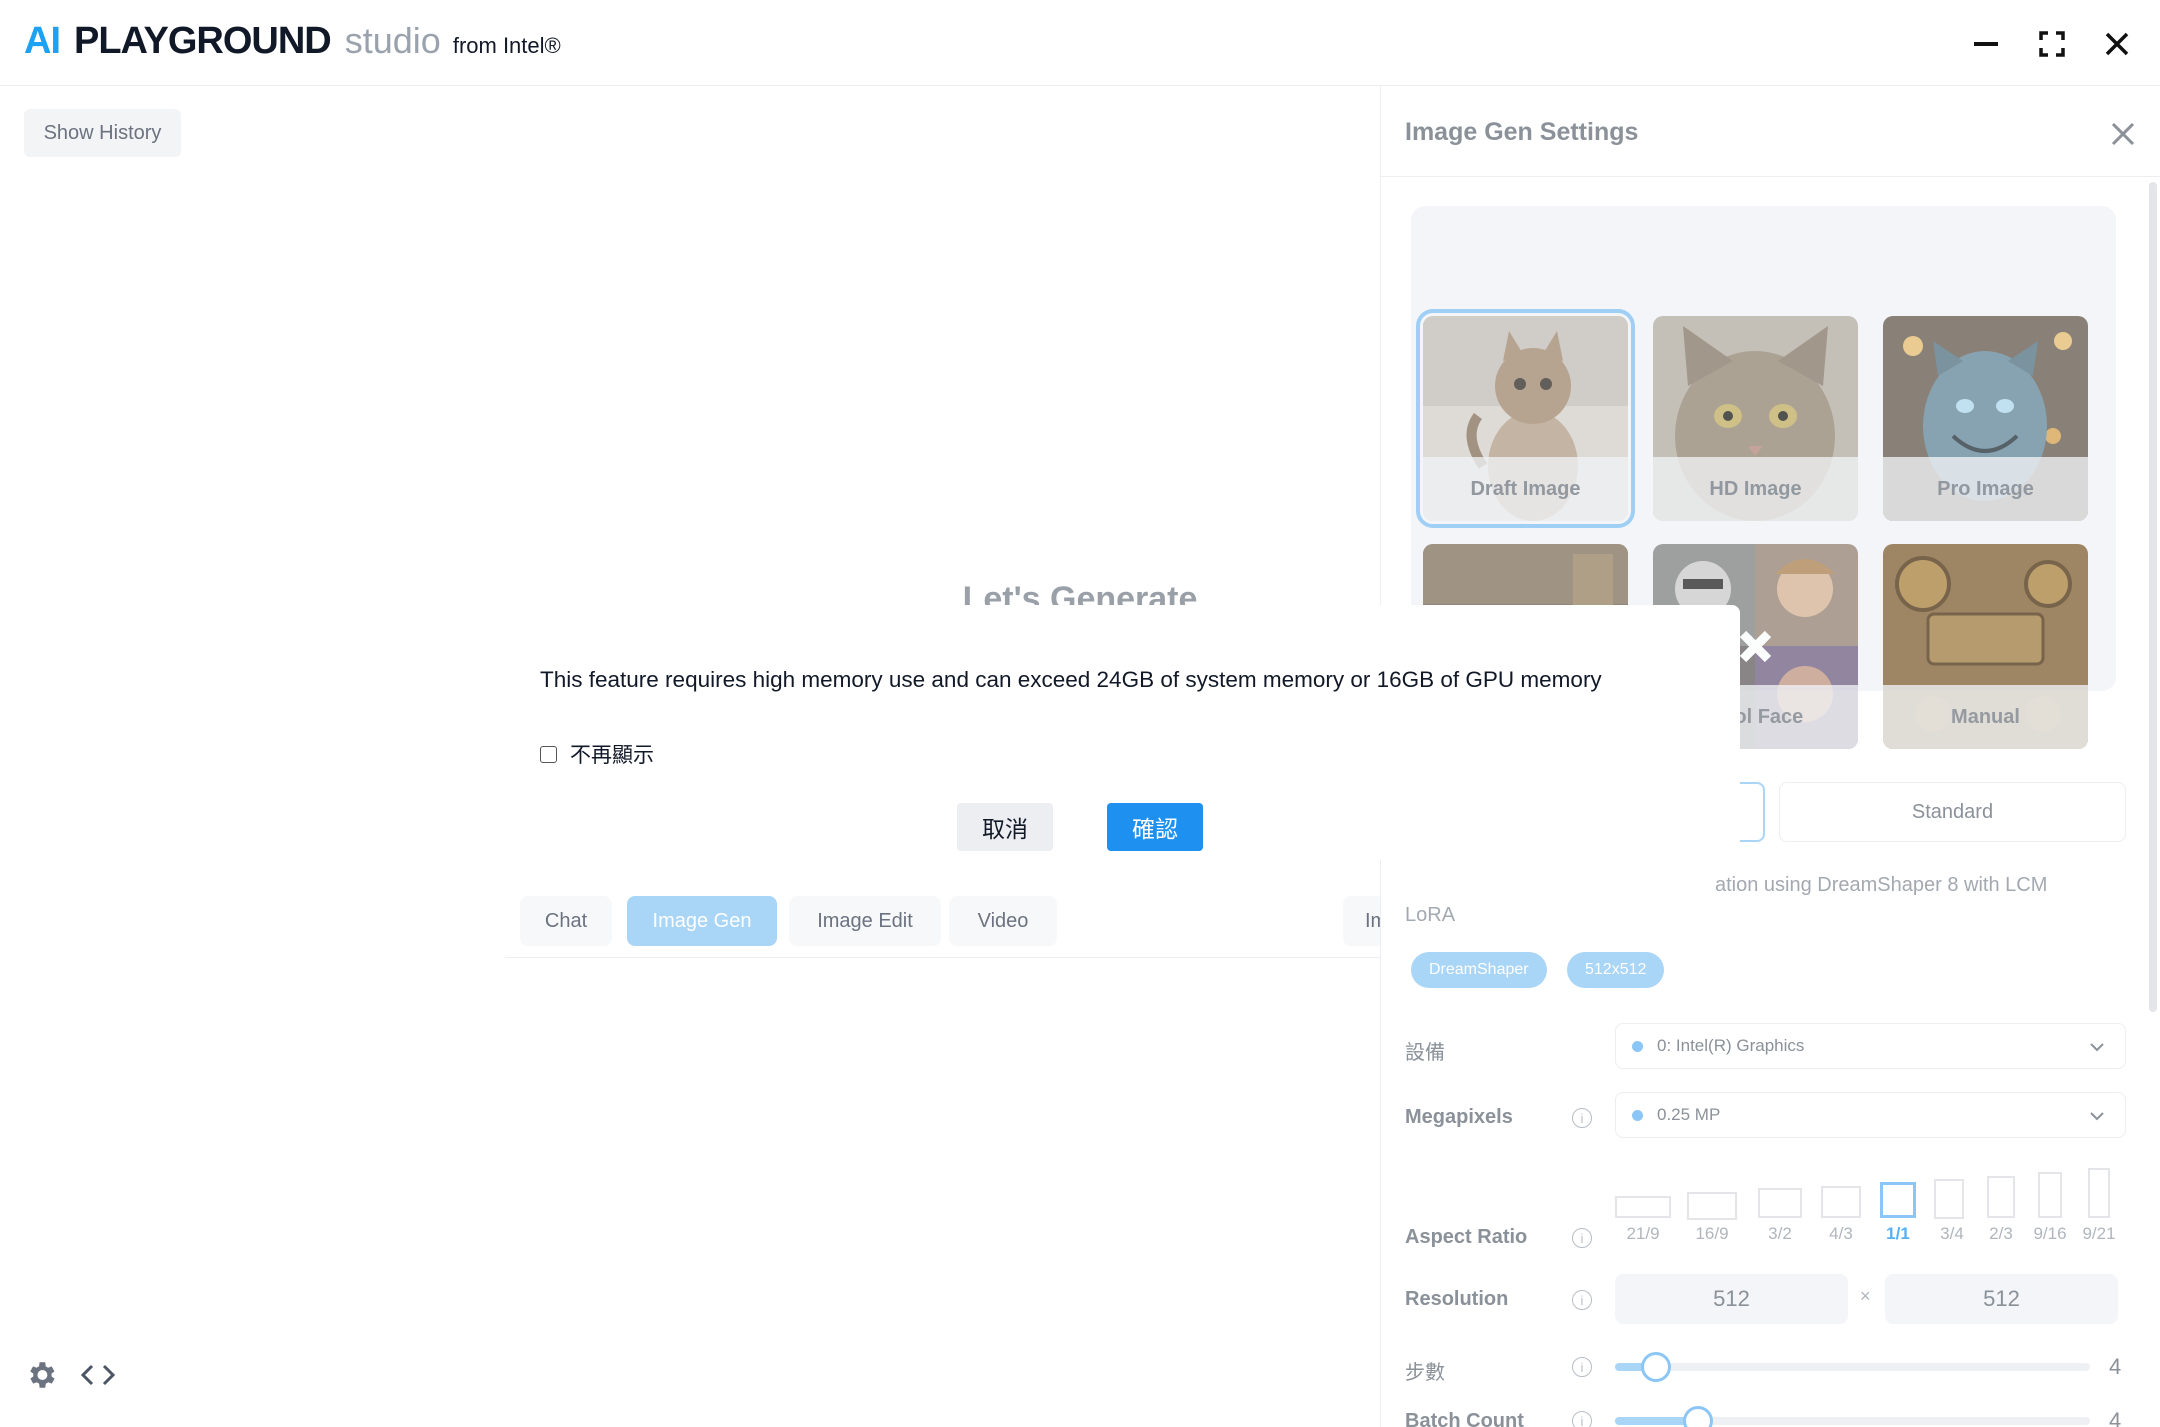  Describe the element at coordinates (42, 41) in the screenshot. I see `brand-ai: AI` at that location.